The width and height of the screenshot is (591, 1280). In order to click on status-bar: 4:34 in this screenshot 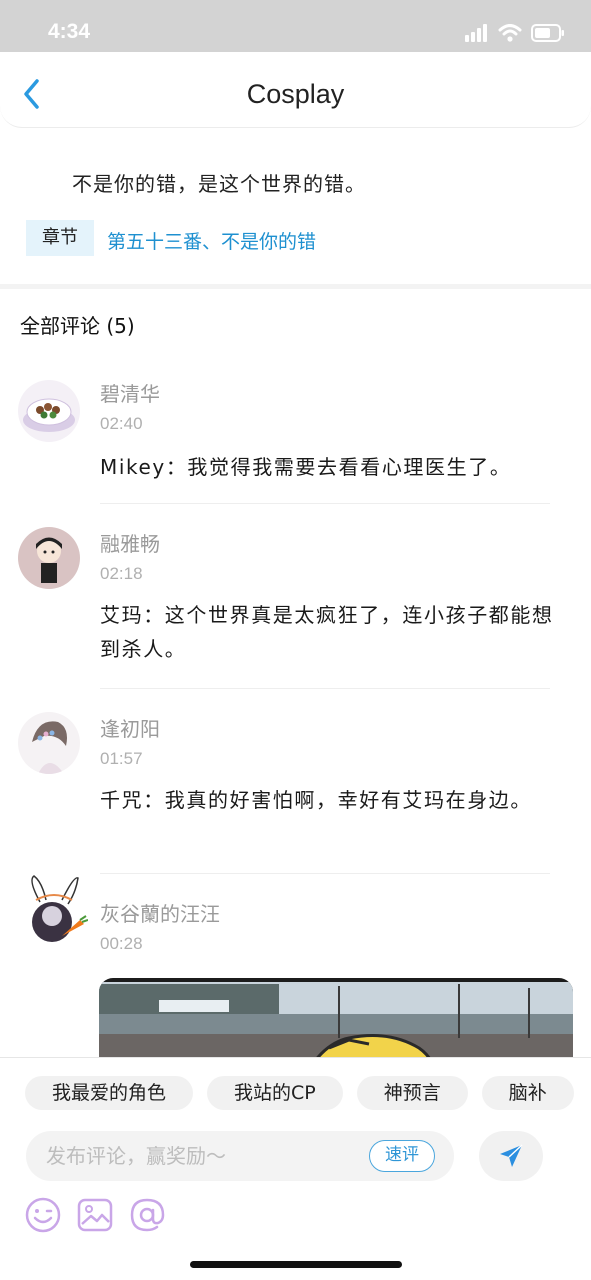, I will do `click(295, 26)`.